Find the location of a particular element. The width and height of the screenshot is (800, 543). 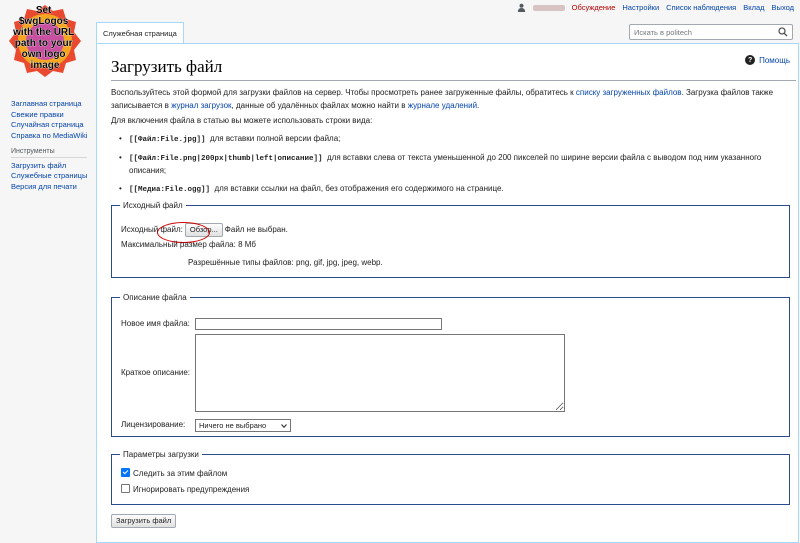

page-tabs: Служебная страница is located at coordinates (140, 32).